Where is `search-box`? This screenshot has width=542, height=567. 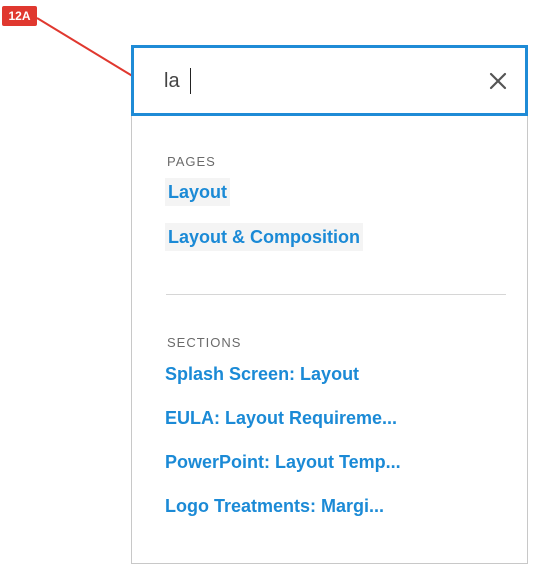
search-box is located at coordinates (329, 80).